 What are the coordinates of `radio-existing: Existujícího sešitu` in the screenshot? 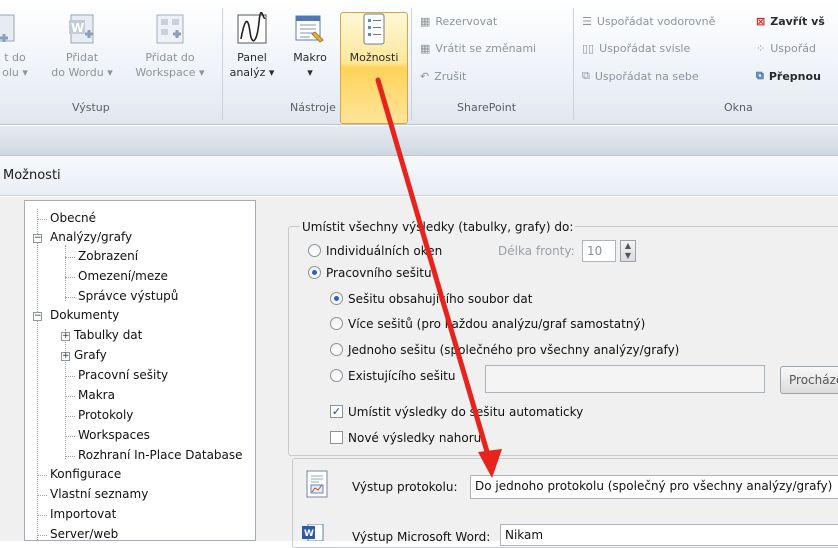 It's located at (392, 375).